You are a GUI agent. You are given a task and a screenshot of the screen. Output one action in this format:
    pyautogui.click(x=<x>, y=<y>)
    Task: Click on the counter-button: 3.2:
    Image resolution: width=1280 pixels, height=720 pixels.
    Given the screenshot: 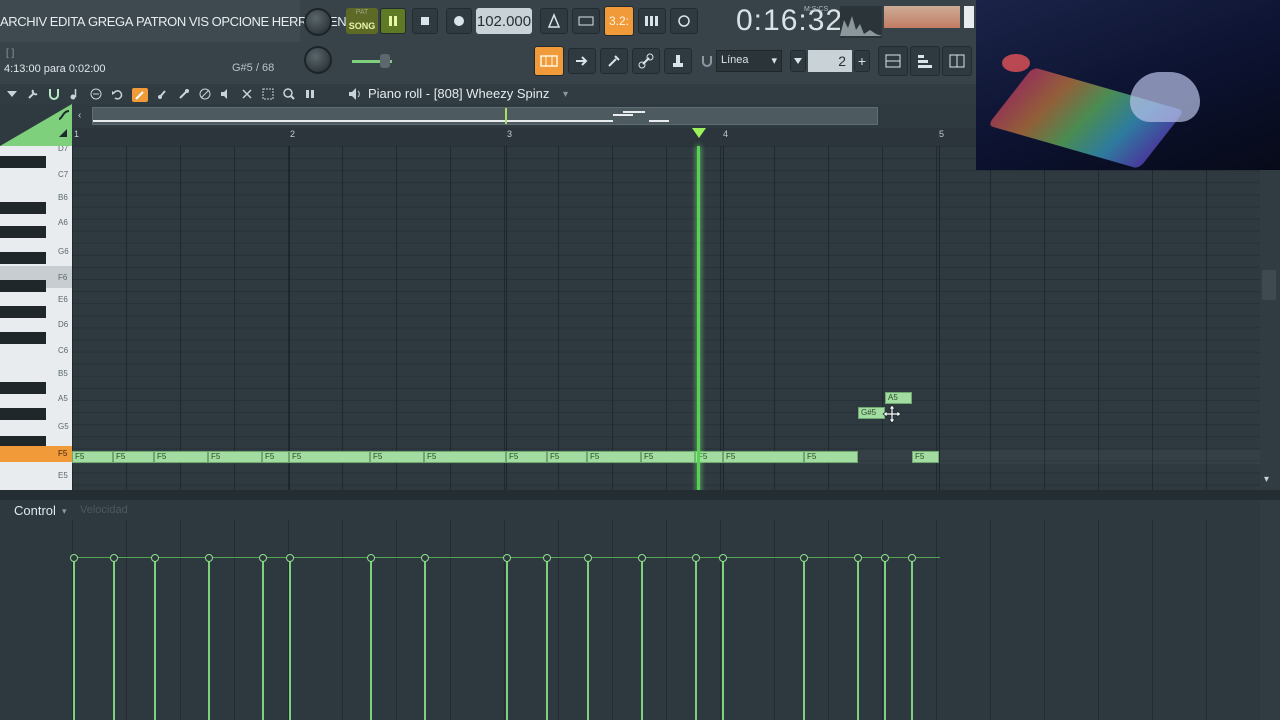 What is the action you would take?
    pyautogui.click(x=619, y=21)
    